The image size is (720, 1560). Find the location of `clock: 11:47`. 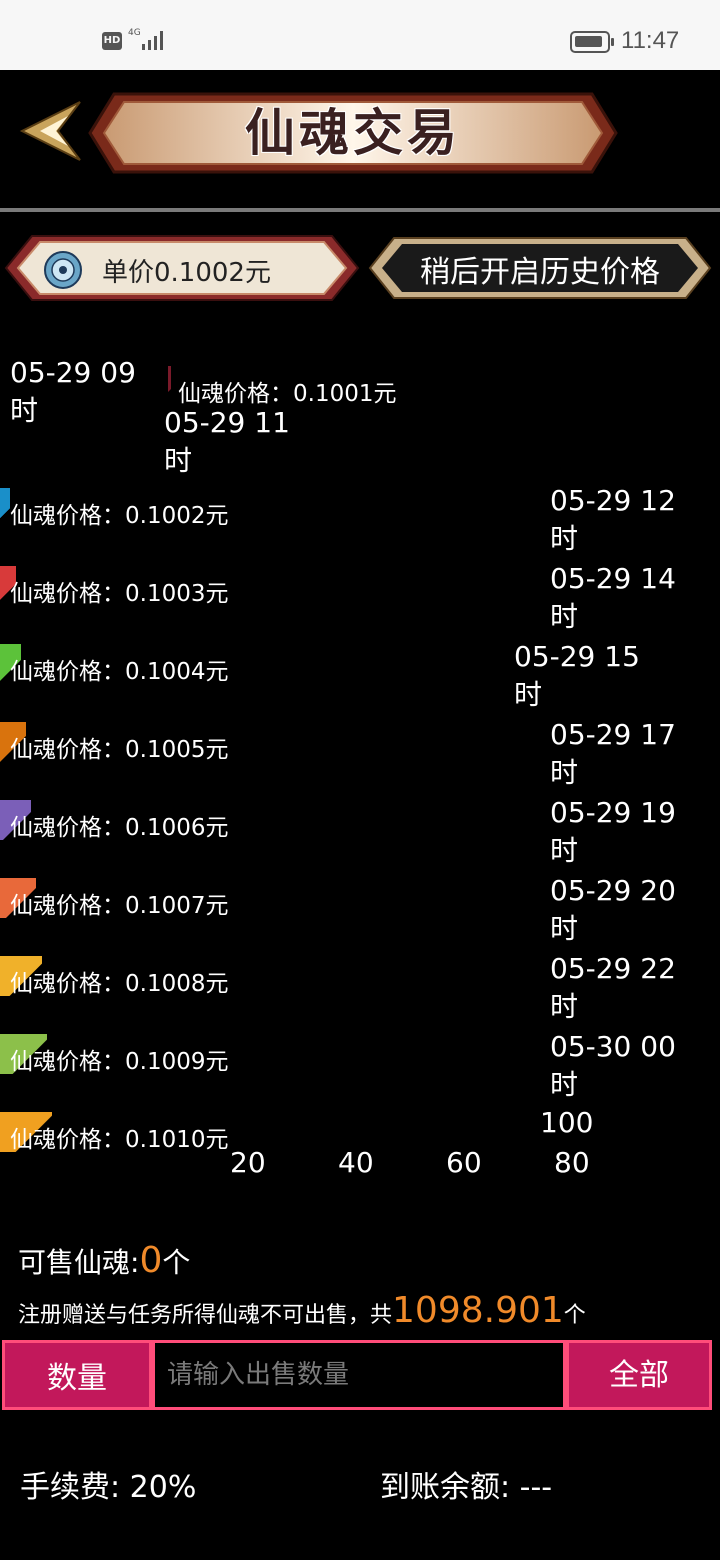

clock: 11:47 is located at coordinates (650, 40).